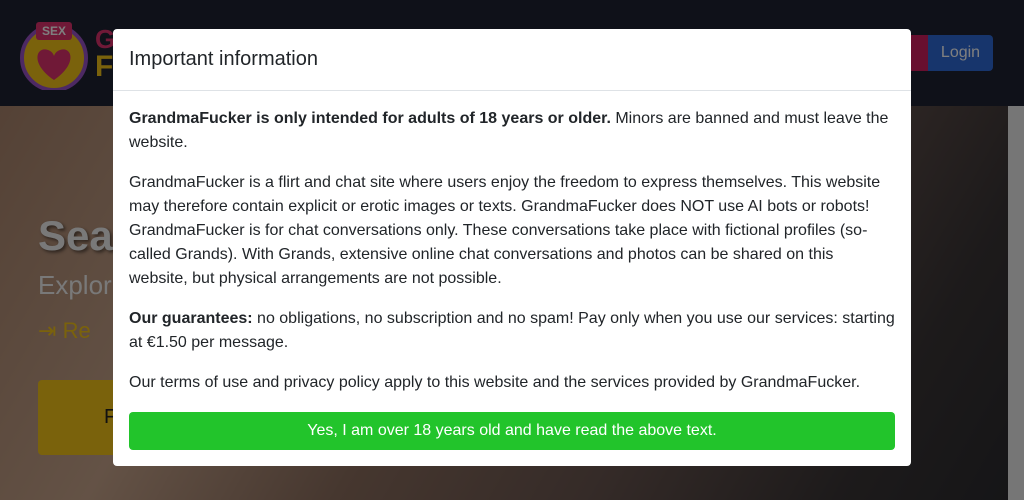 The image size is (1024, 500). What do you see at coordinates (191, 318) in the screenshot?
I see `guarantees-bold: Our guarantees:` at bounding box center [191, 318].